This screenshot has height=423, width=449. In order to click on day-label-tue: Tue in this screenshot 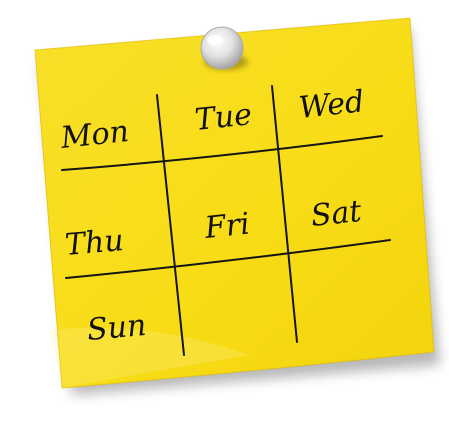, I will do `click(223, 117)`.